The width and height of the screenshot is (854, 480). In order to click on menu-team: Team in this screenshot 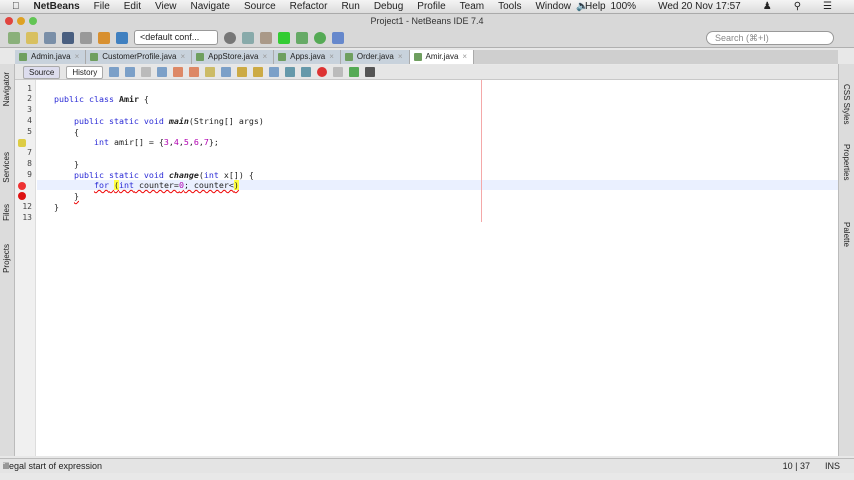, I will do `click(472, 6)`.